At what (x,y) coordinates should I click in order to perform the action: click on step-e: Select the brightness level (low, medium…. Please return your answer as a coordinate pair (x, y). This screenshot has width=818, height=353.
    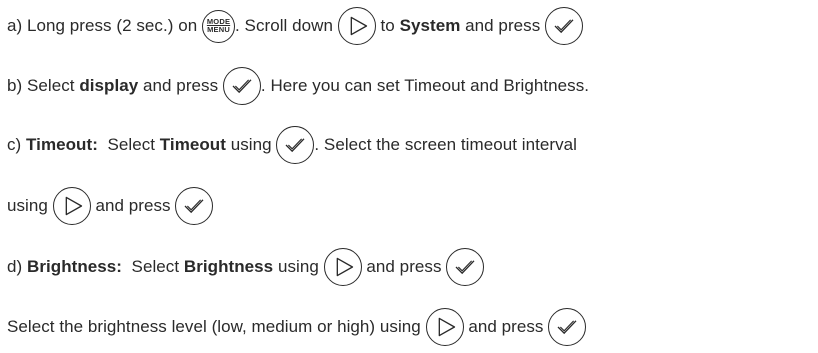
    Looking at the image, I should click on (297, 327).